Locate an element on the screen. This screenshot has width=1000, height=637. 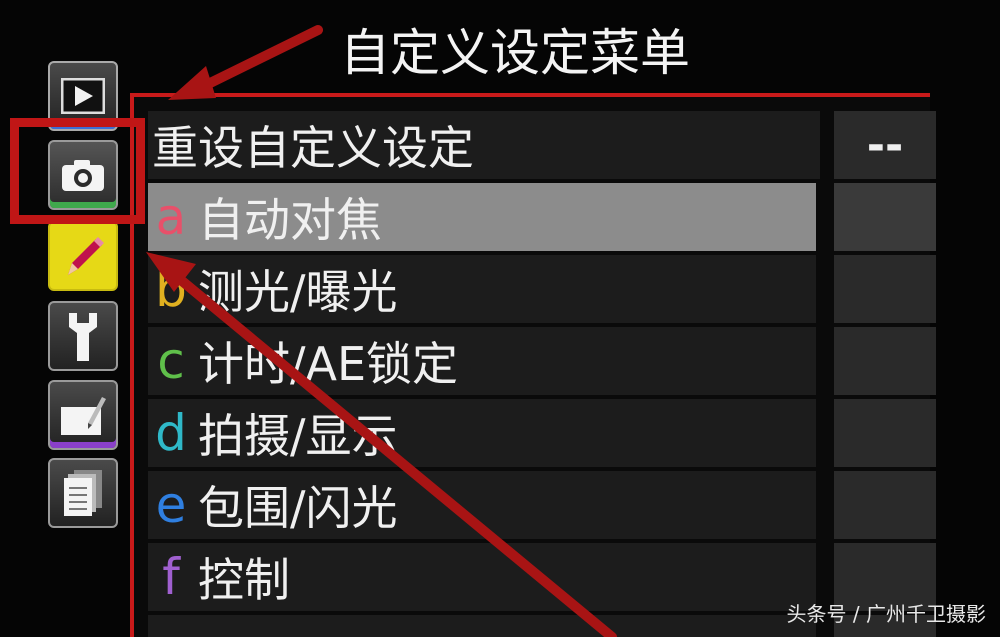
menu-row-letter: d is located at coordinates (171, 433).